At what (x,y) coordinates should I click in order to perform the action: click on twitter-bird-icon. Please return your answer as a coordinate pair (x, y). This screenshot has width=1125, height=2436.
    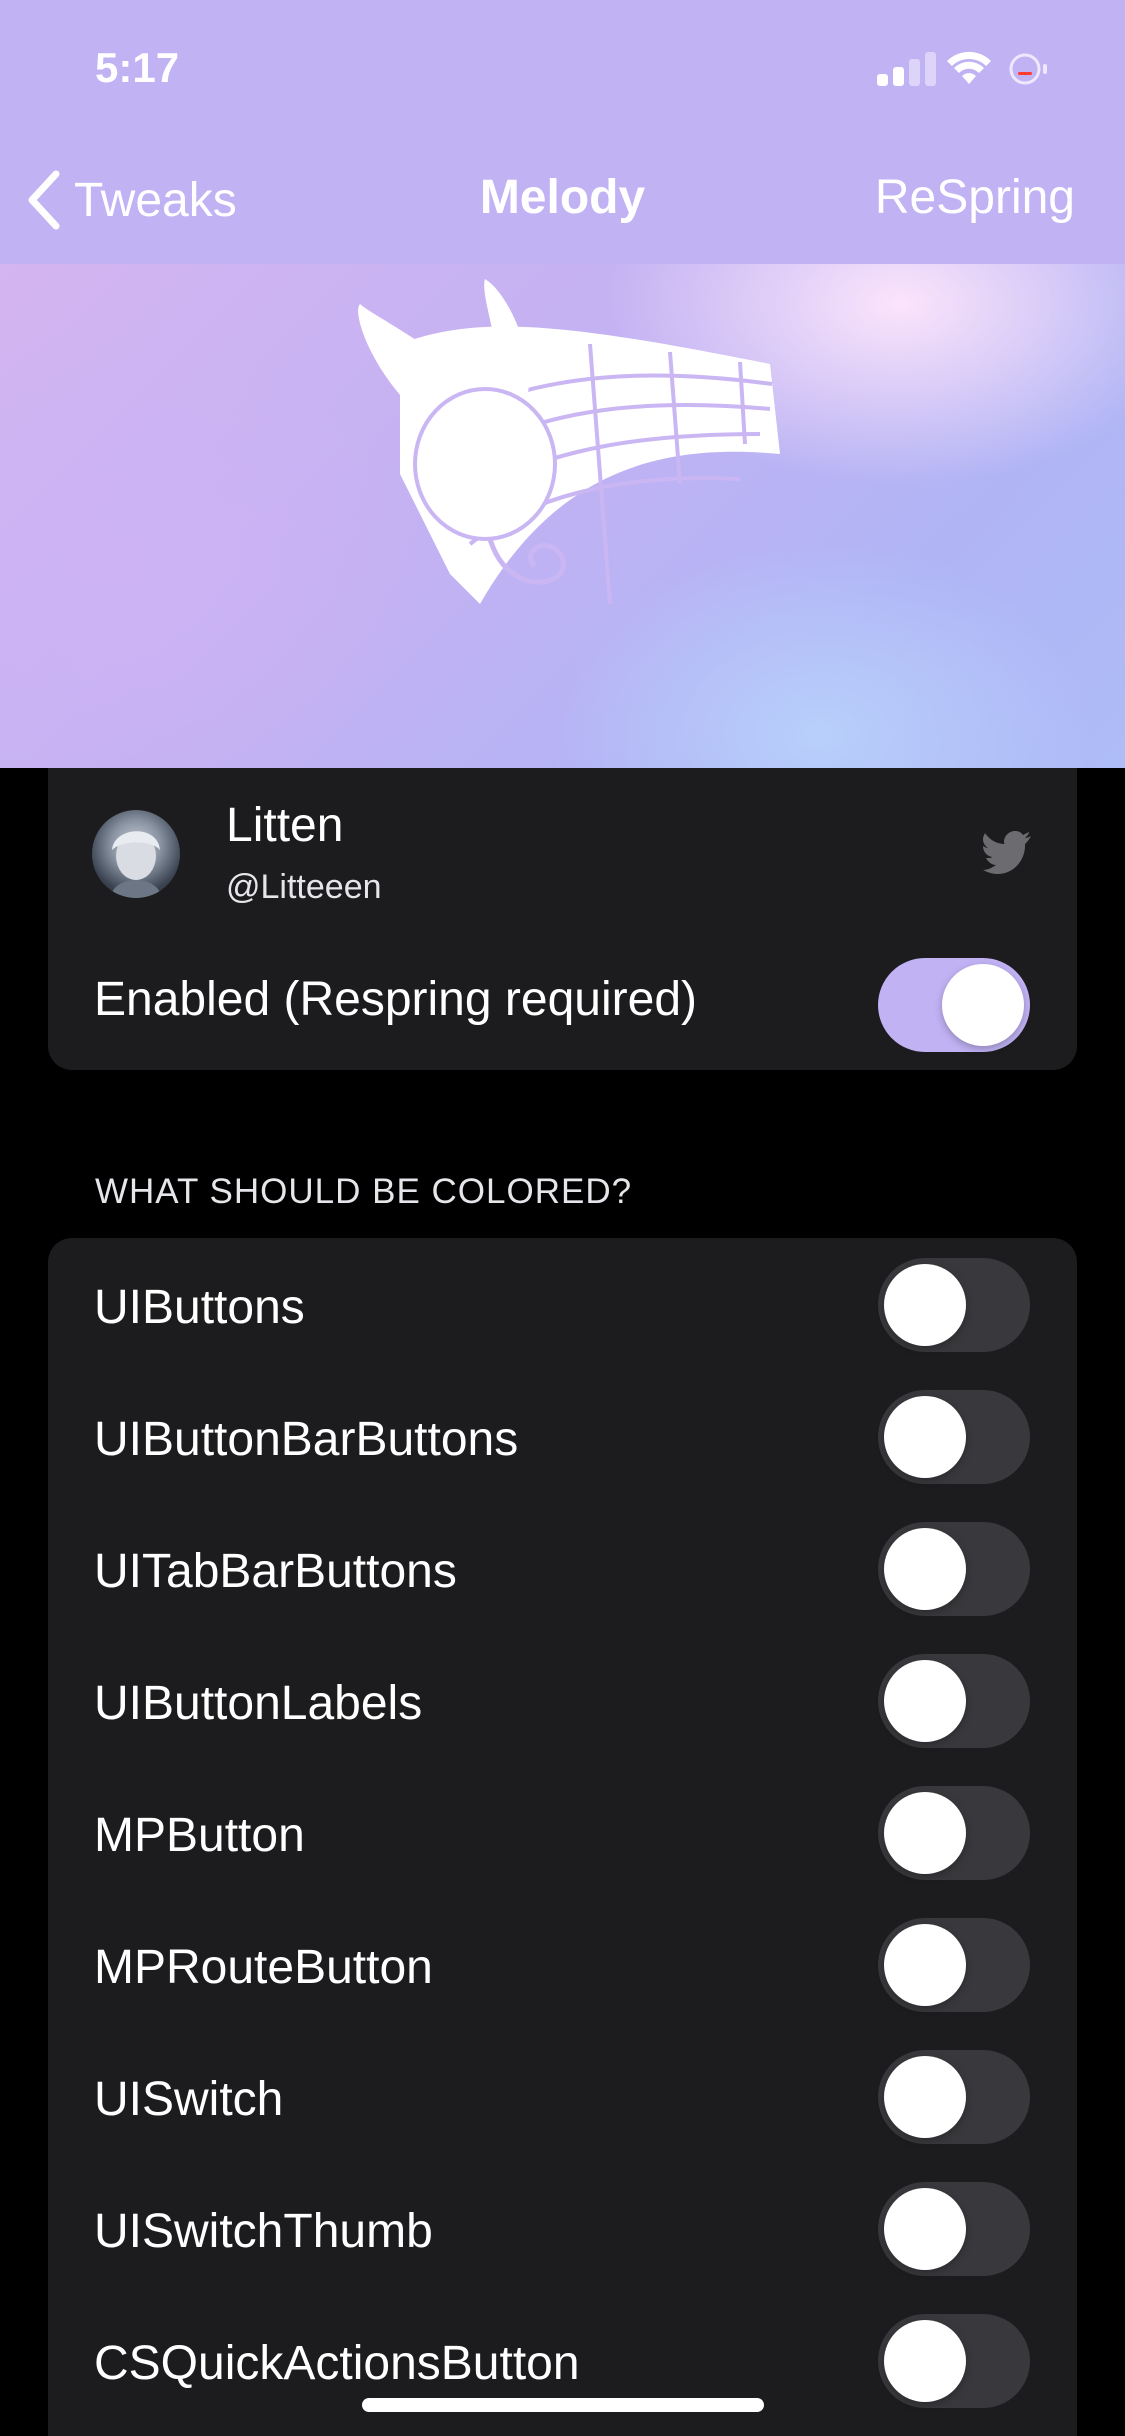
    Looking at the image, I should click on (1008, 852).